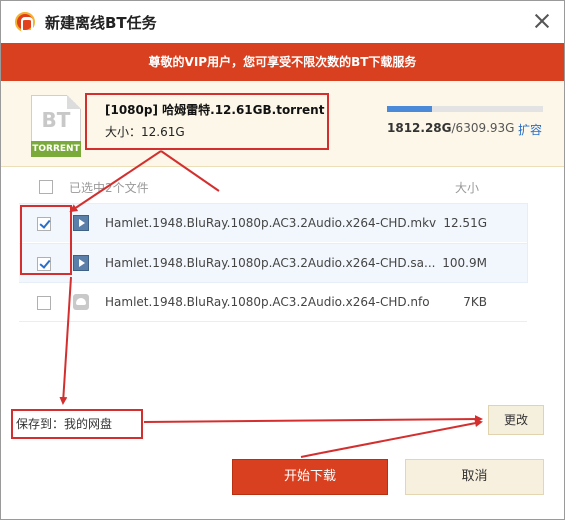  Describe the element at coordinates (527, 243) in the screenshot. I see `list-scroll-edge` at that location.